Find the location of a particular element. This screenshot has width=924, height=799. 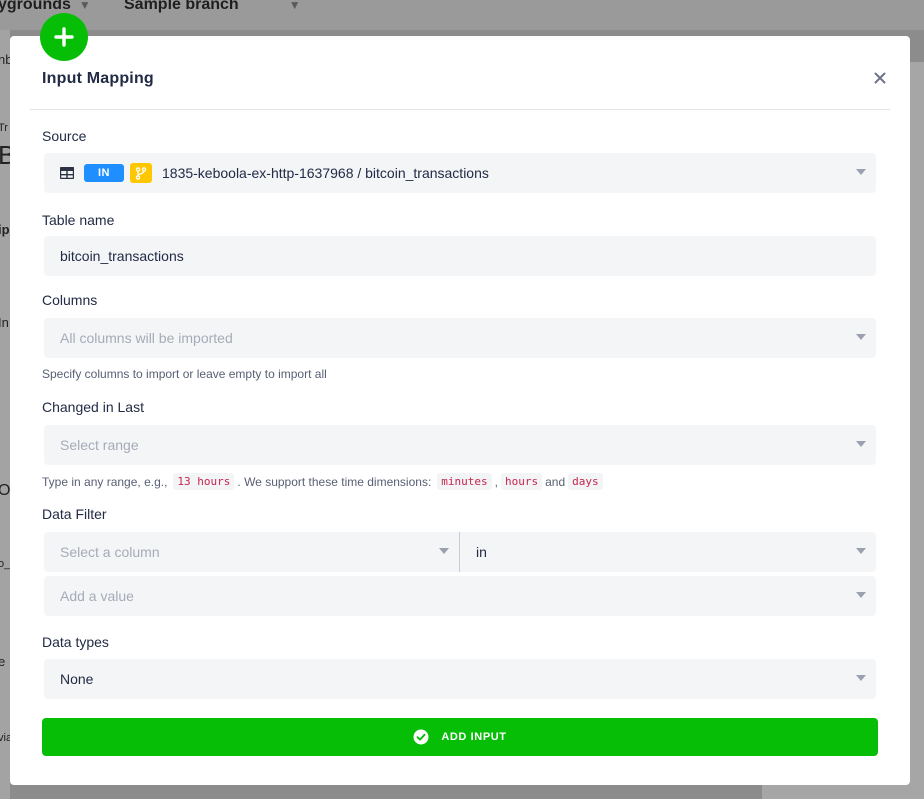

table-name-input: bitcoin_transactions is located at coordinates (460, 256).